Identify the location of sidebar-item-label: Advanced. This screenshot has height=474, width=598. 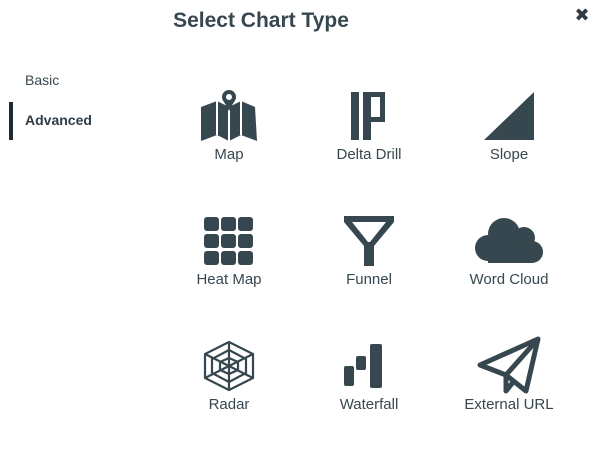
(58, 120).